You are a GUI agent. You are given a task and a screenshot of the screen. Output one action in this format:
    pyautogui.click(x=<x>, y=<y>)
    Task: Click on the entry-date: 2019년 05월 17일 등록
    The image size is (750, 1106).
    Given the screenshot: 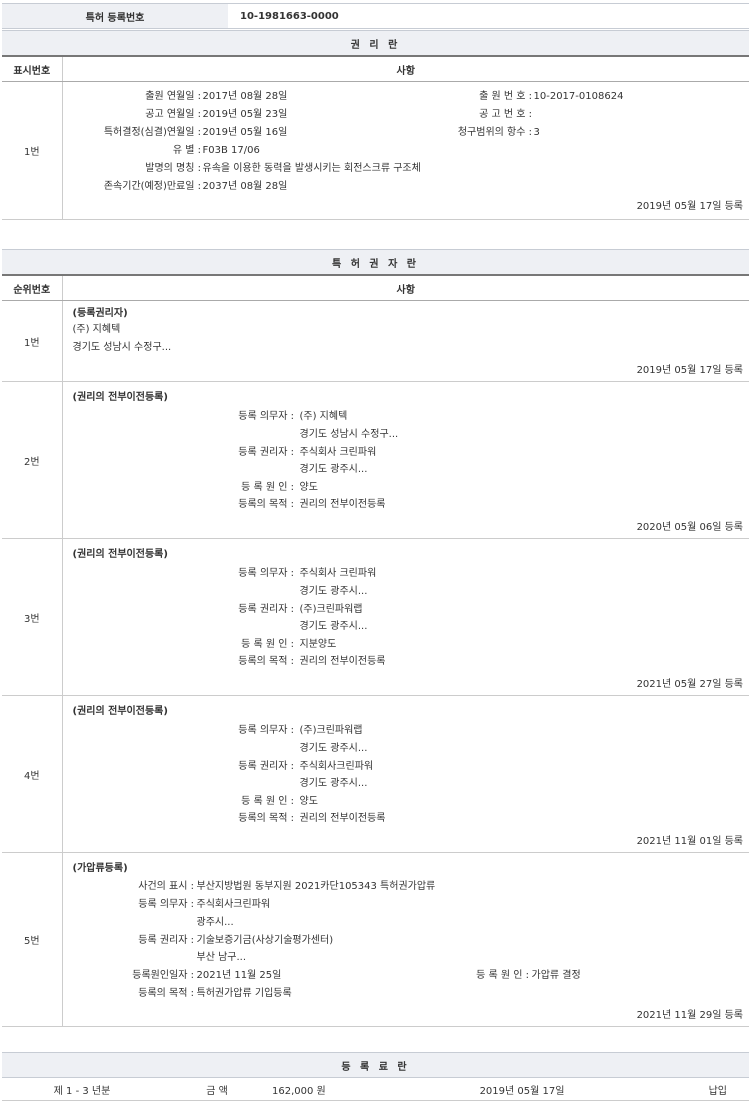 What is the action you would take?
    pyautogui.click(x=689, y=370)
    